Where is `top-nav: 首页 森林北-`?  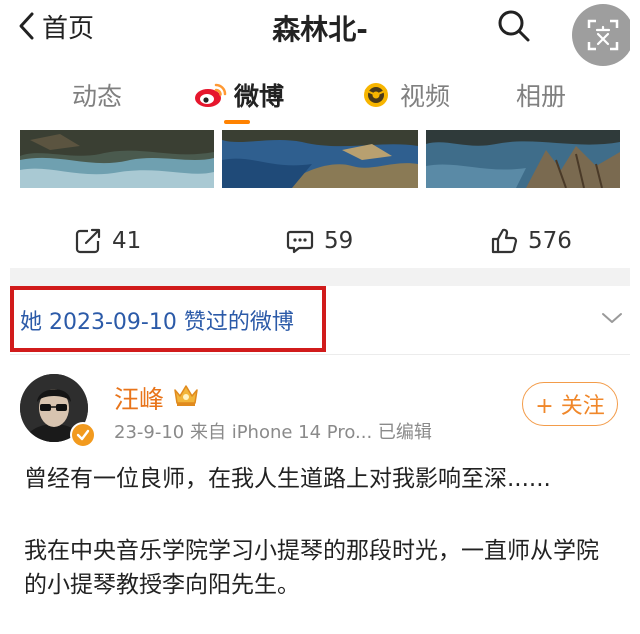 top-nav: 首页 森林北- is located at coordinates (320, 33).